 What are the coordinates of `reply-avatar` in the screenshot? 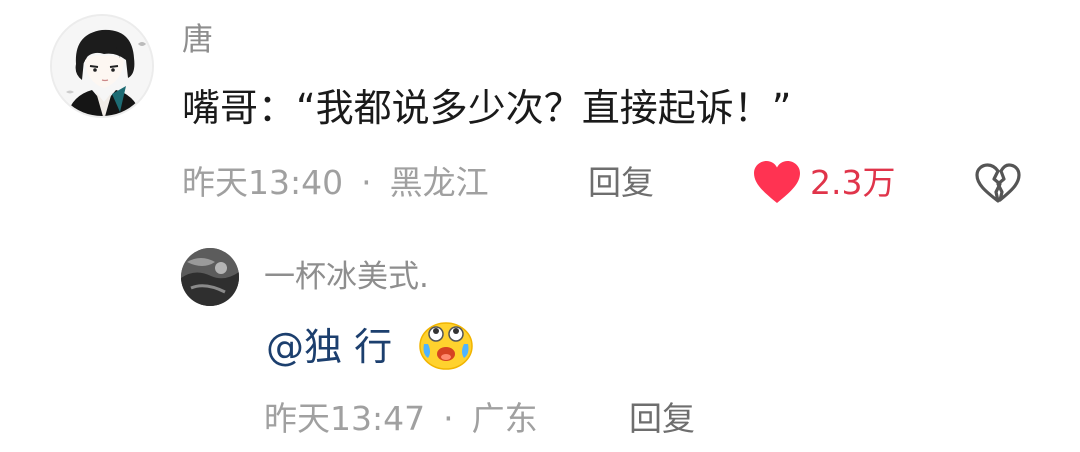 It's located at (210, 277).